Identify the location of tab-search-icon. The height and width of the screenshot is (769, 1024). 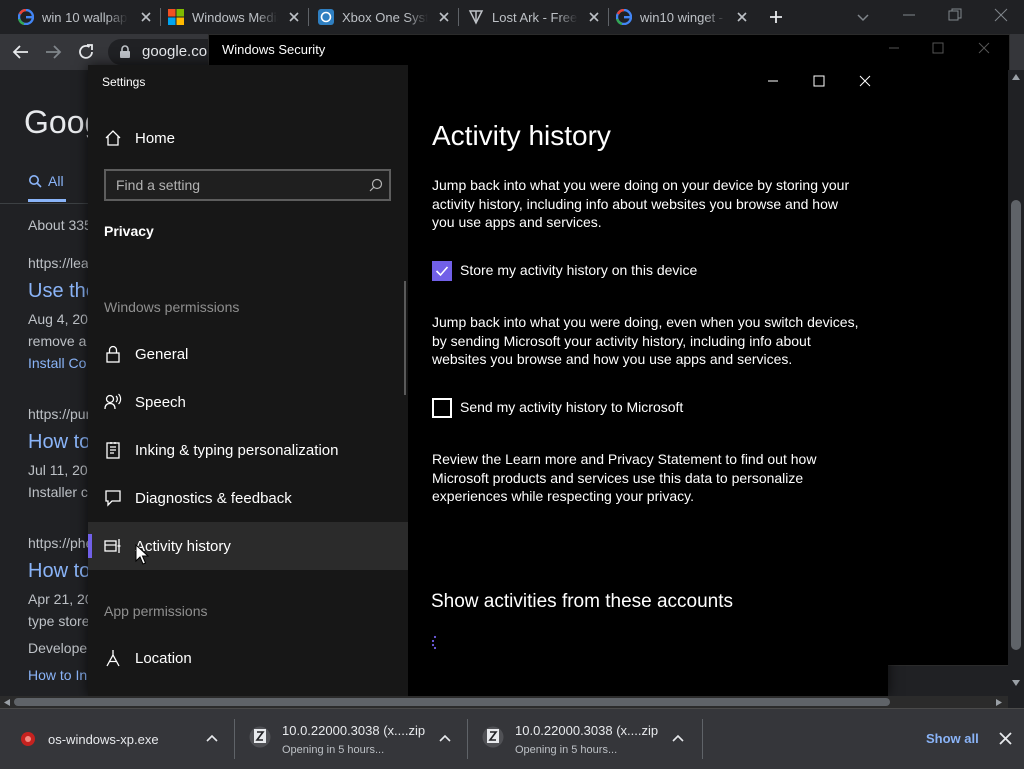
(863, 17).